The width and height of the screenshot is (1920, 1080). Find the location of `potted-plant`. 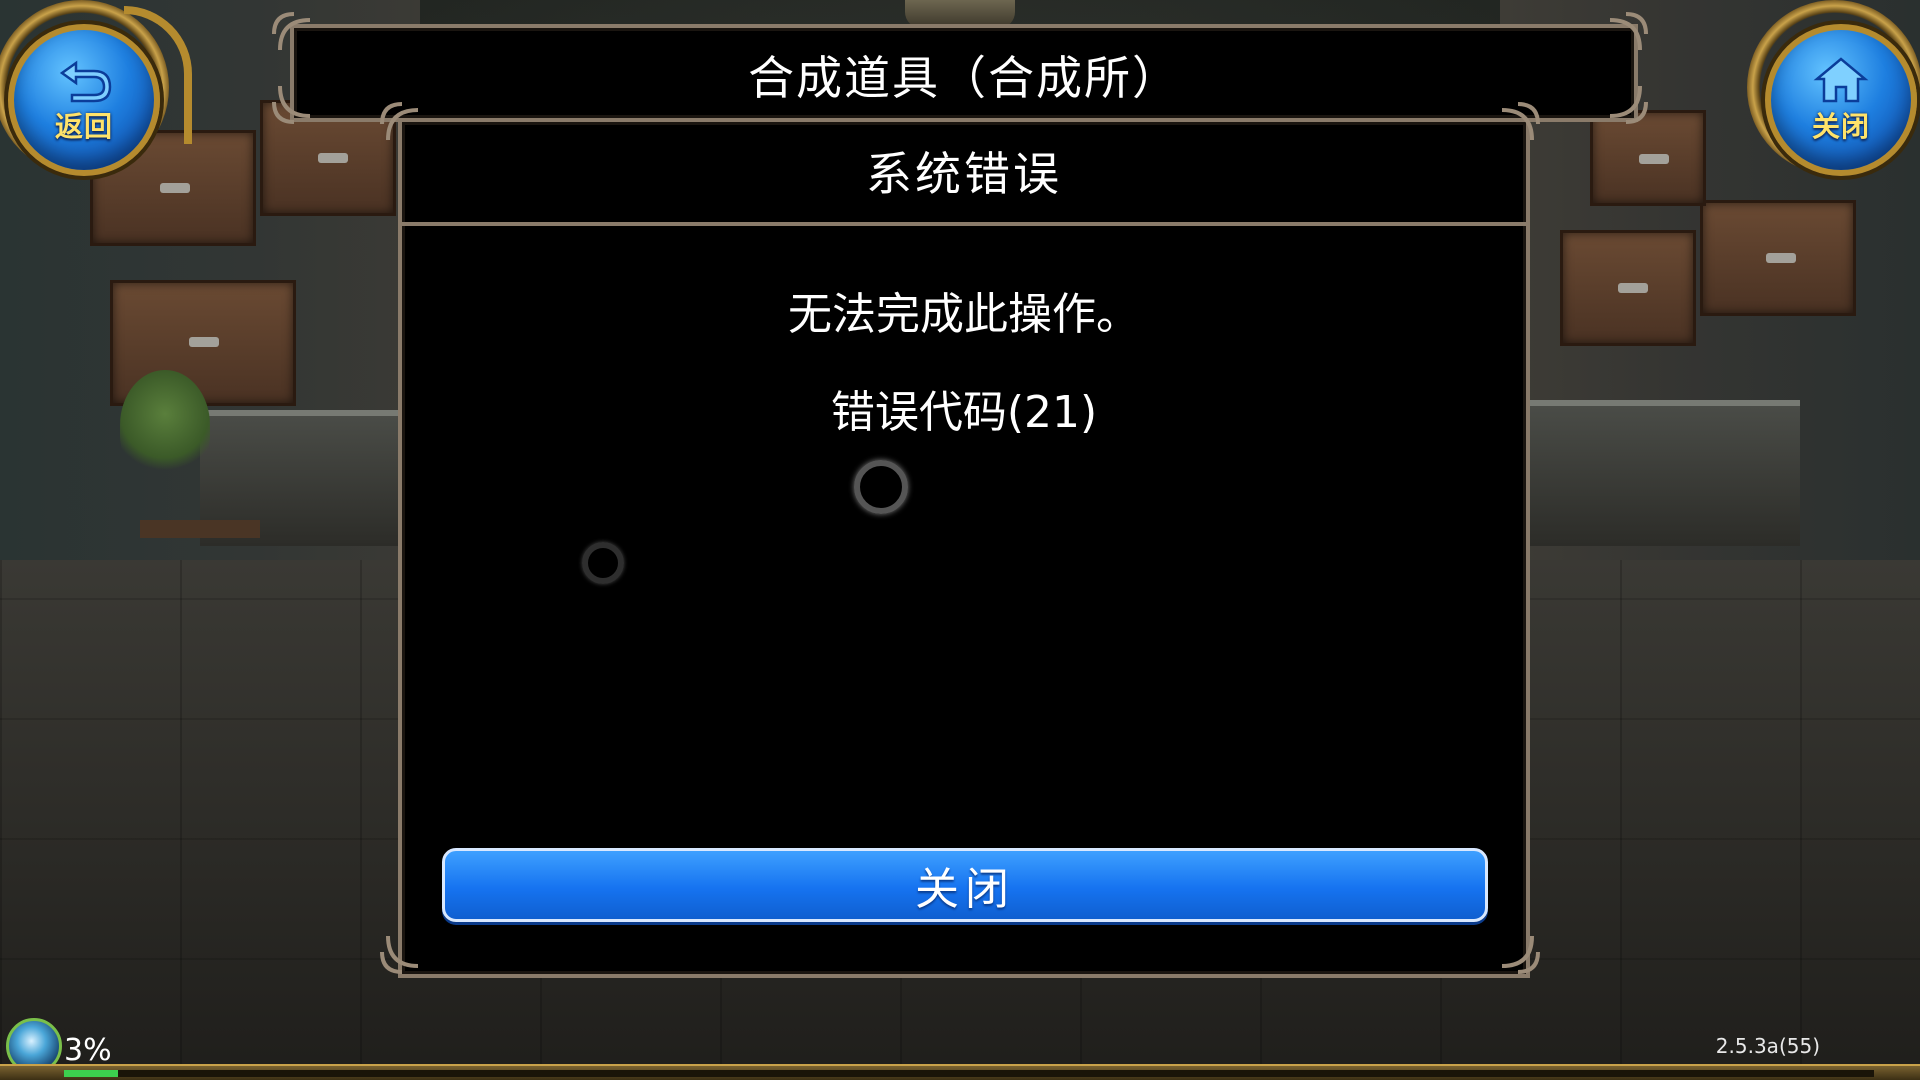

potted-plant is located at coordinates (165, 425).